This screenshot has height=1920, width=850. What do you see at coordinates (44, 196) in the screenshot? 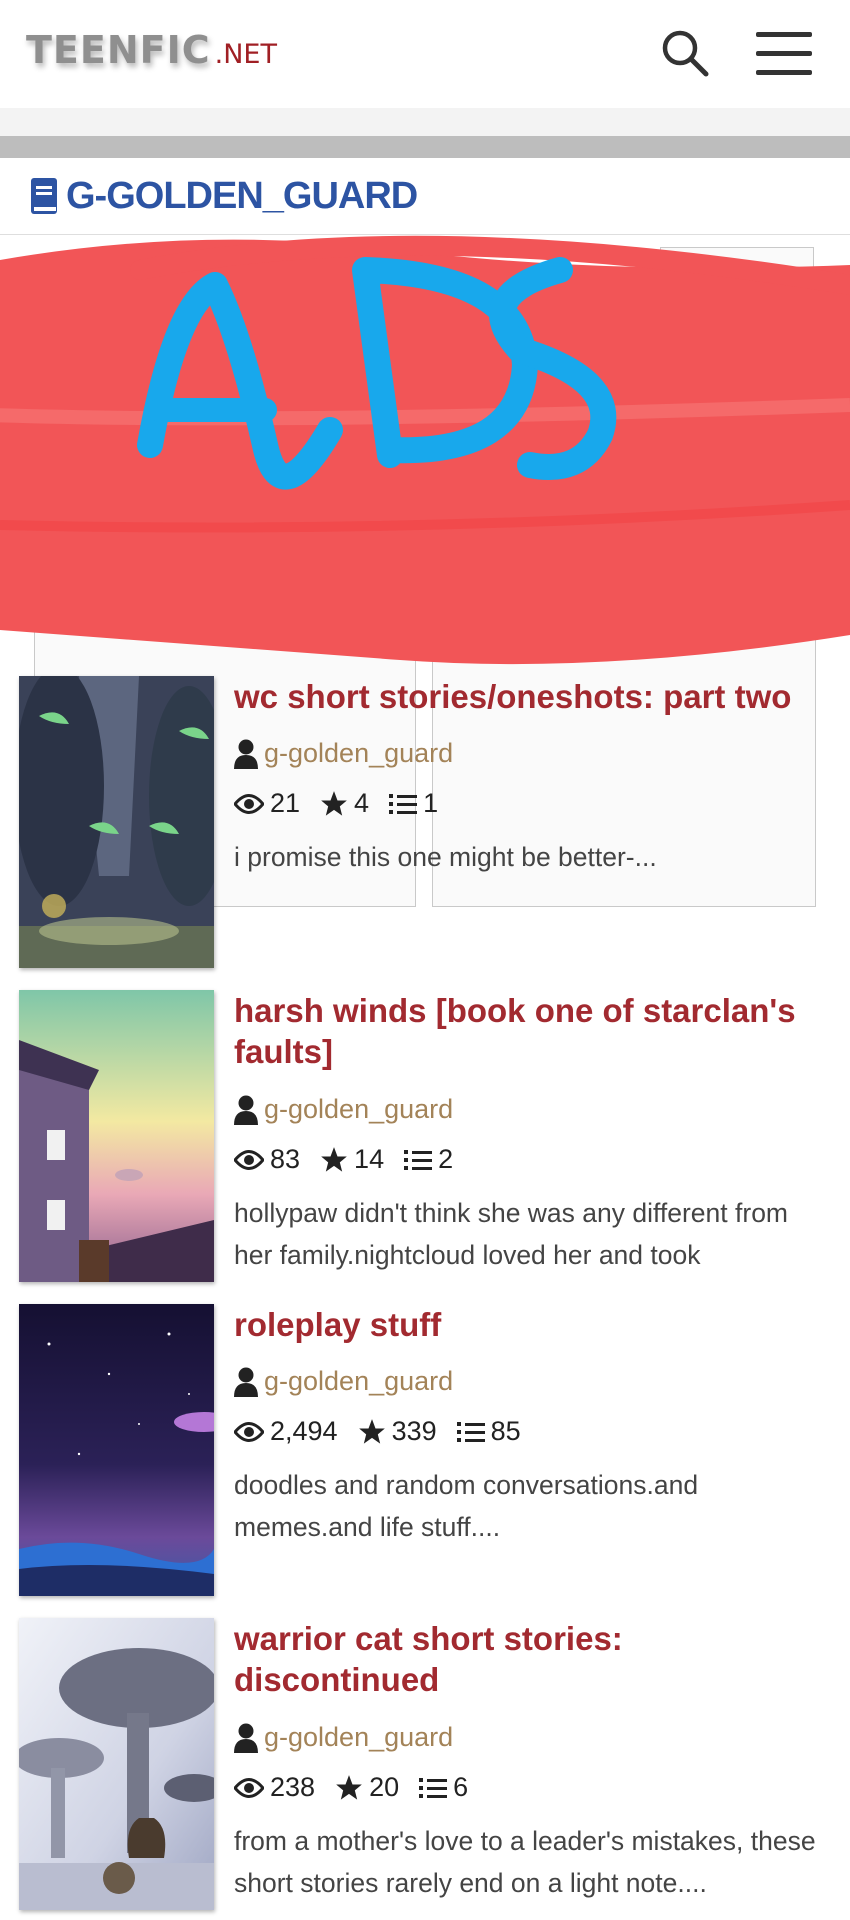
I see `book-icon` at bounding box center [44, 196].